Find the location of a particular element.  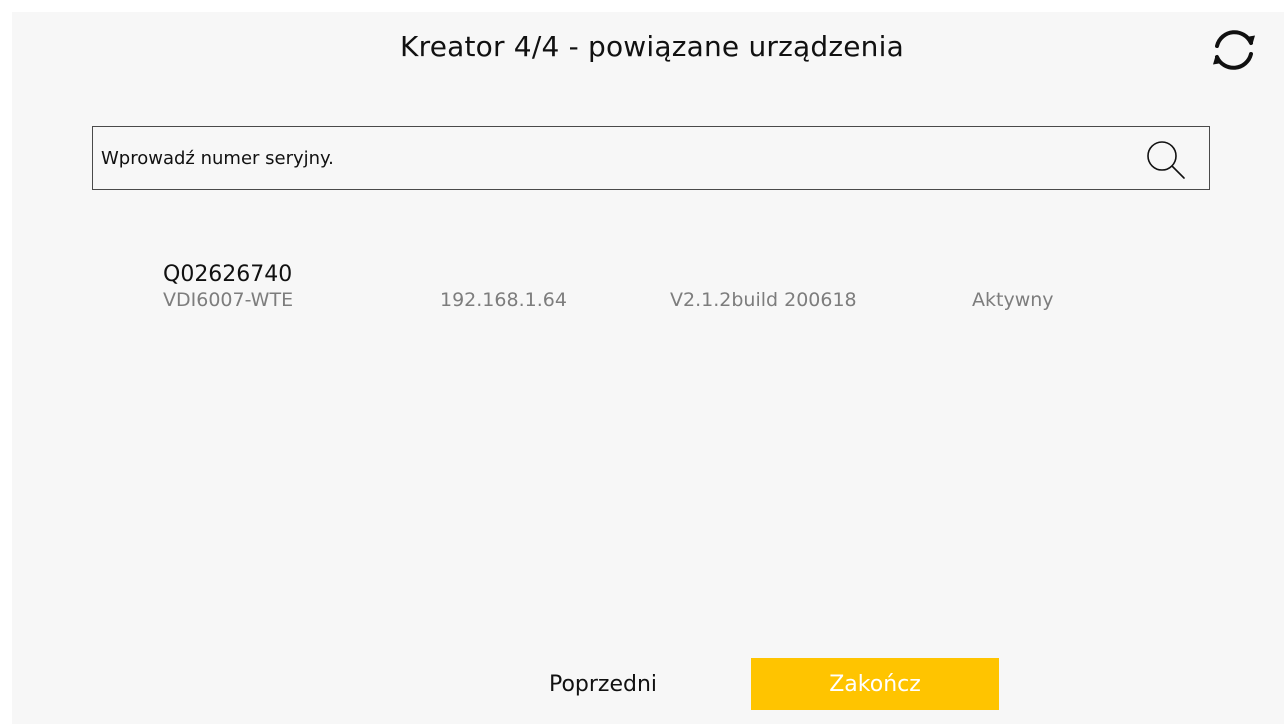

page-title: Kreator 4/4 - powiązane urządzenia is located at coordinates (652, 46).